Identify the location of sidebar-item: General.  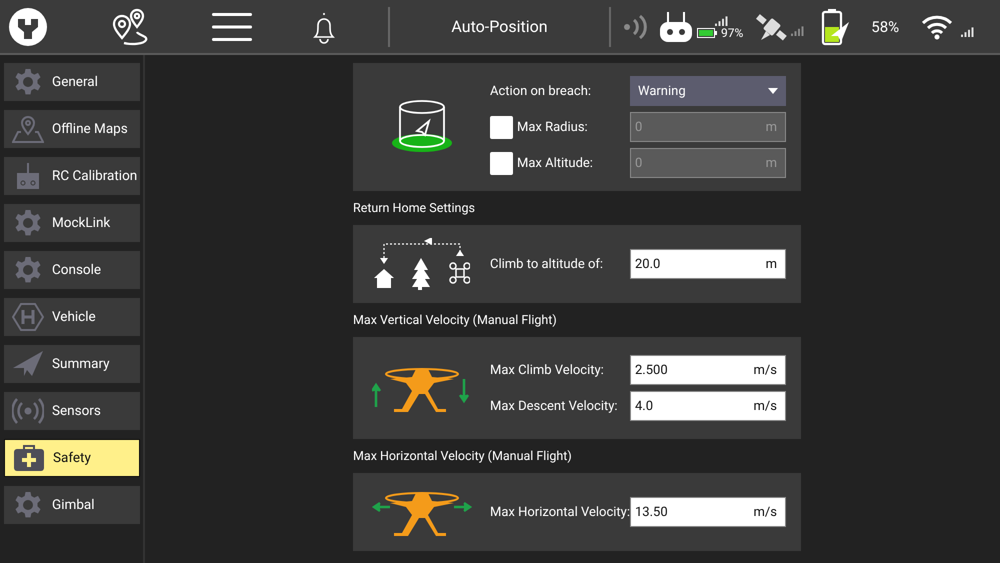
(72, 82).